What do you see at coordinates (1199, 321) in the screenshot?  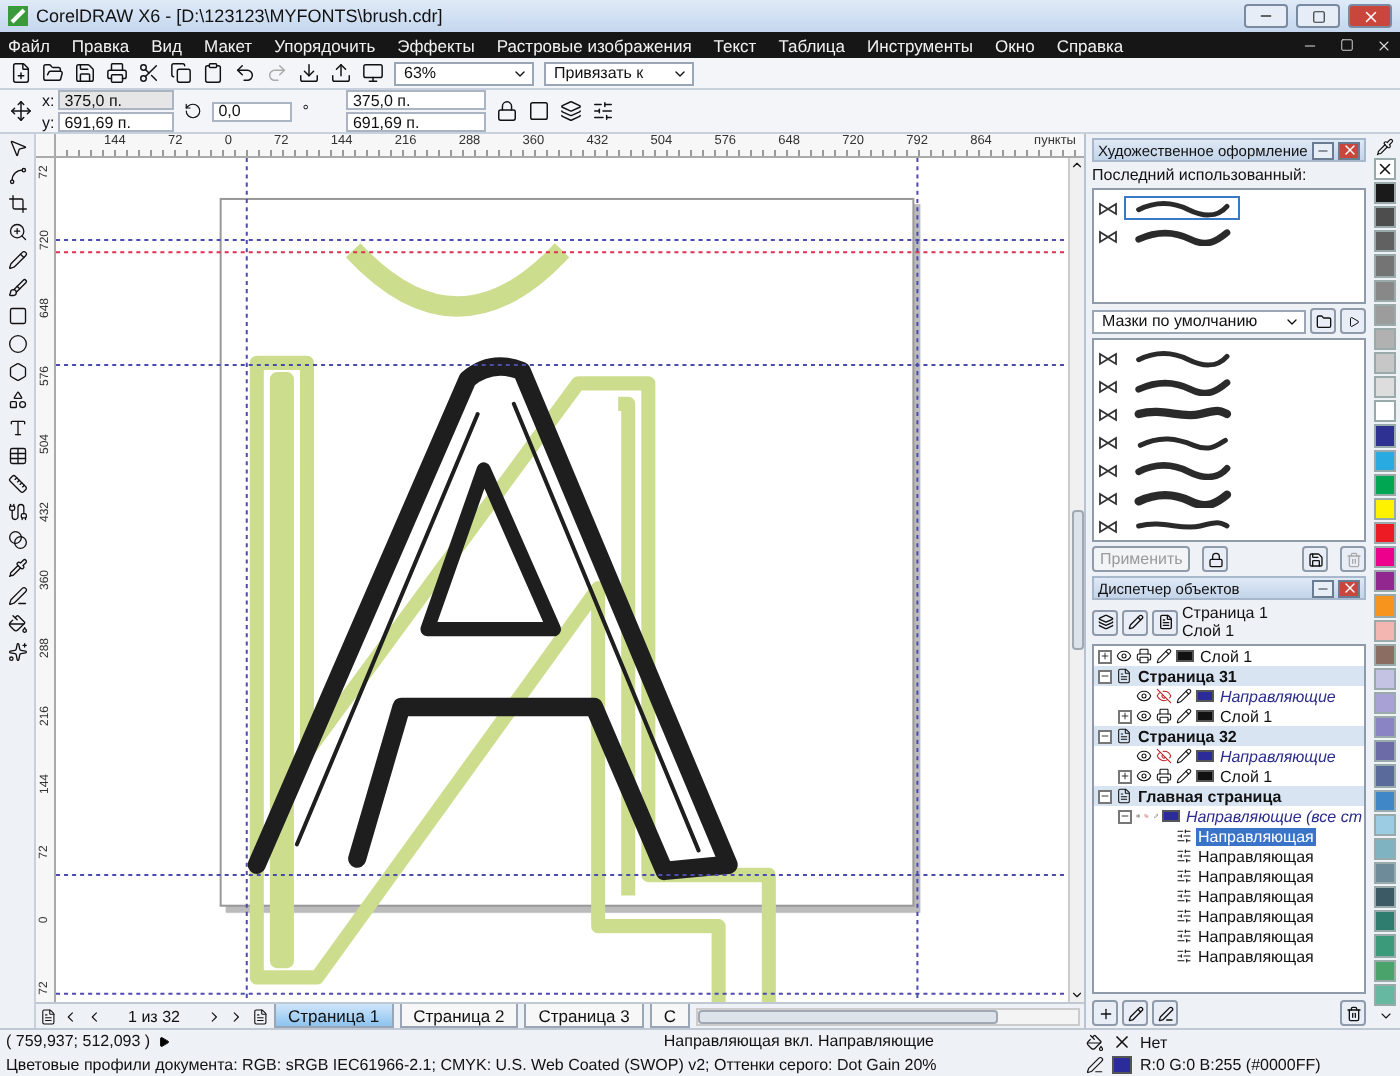 I see `brush-library-dropdown: Мазки по умолчанию` at bounding box center [1199, 321].